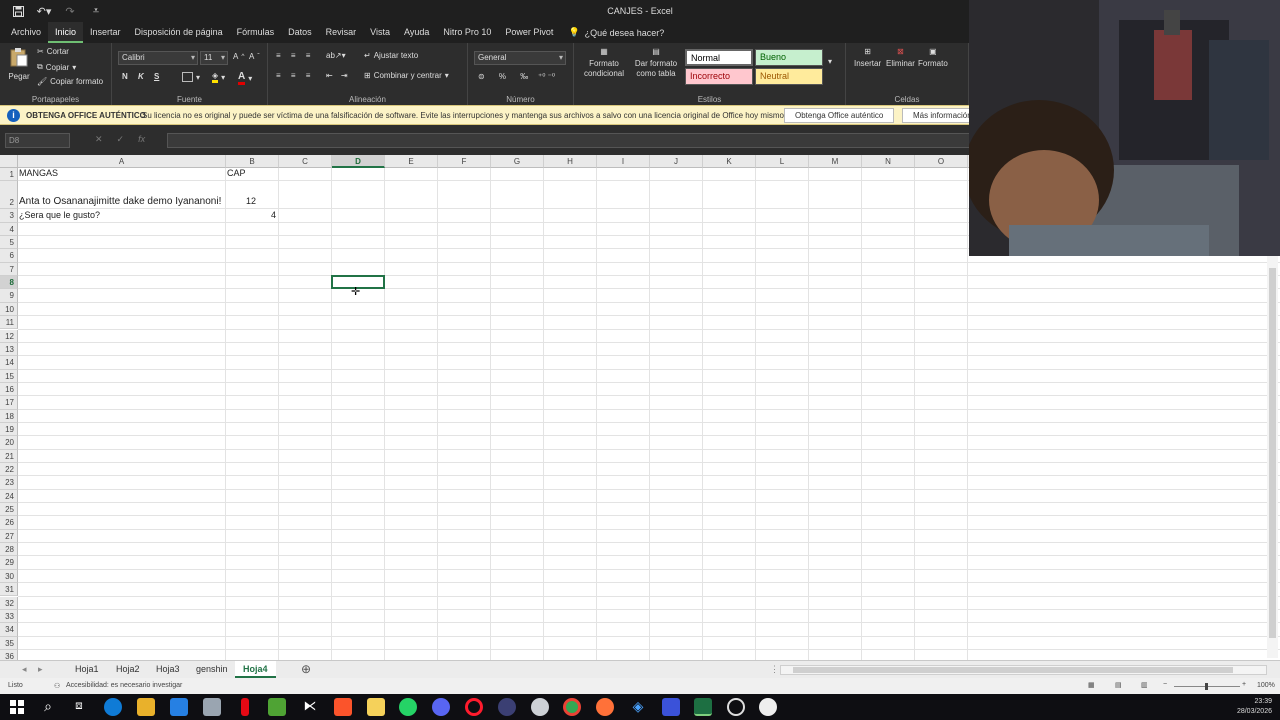 The height and width of the screenshot is (720, 1280). I want to click on store-icon, so click(212, 707).